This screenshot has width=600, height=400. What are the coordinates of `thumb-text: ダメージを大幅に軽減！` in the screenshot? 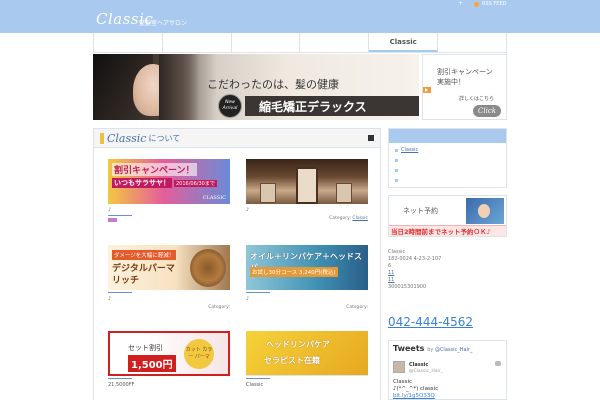 It's located at (144, 255).